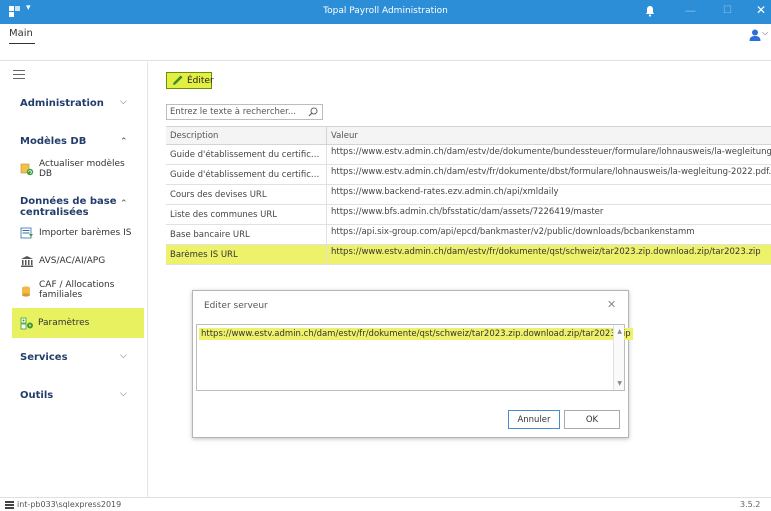 This screenshot has height=511, width=771. I want to click on search-icon, so click(313, 112).